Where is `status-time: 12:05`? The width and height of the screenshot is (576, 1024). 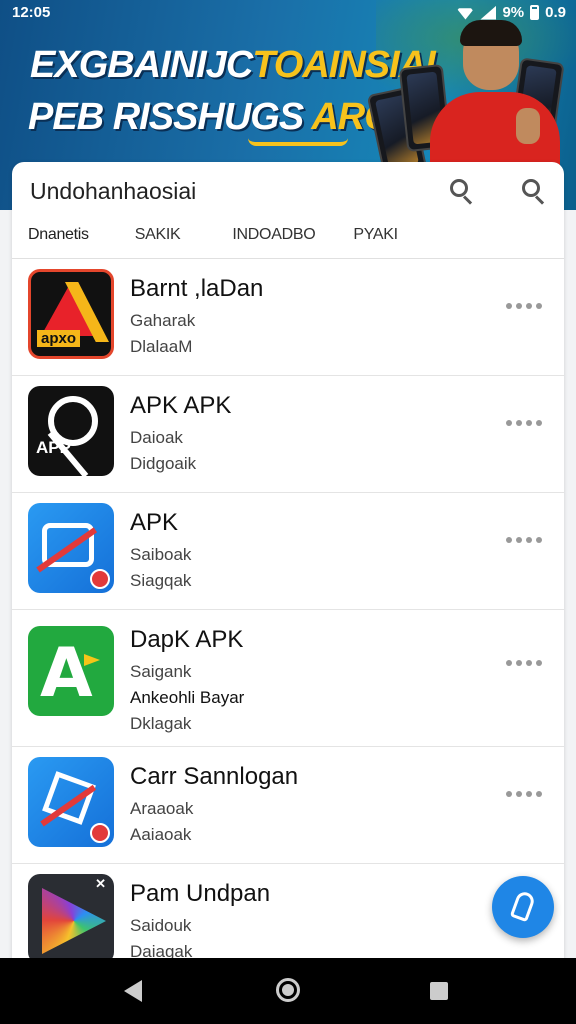 status-time: 12:05 is located at coordinates (31, 12).